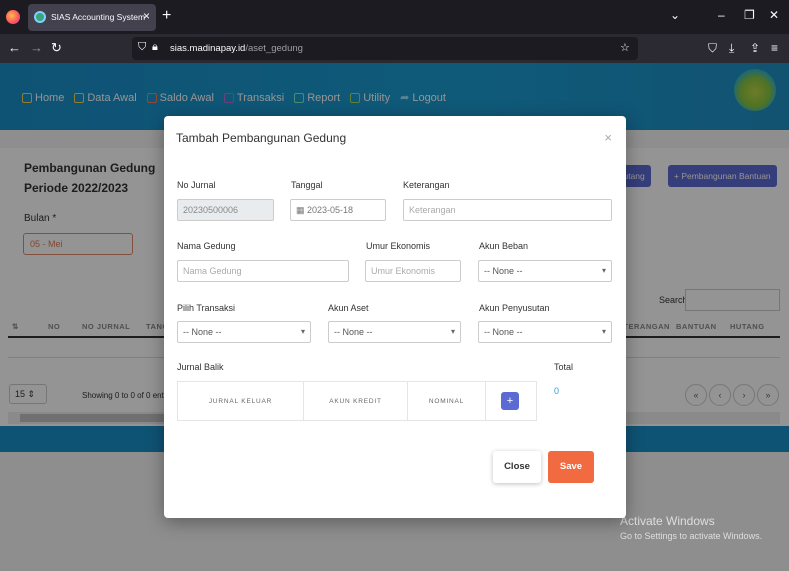 The image size is (789, 571). Describe the element at coordinates (200, 367) in the screenshot. I see `jurnal-balik-label: Jurnal Balik` at that location.